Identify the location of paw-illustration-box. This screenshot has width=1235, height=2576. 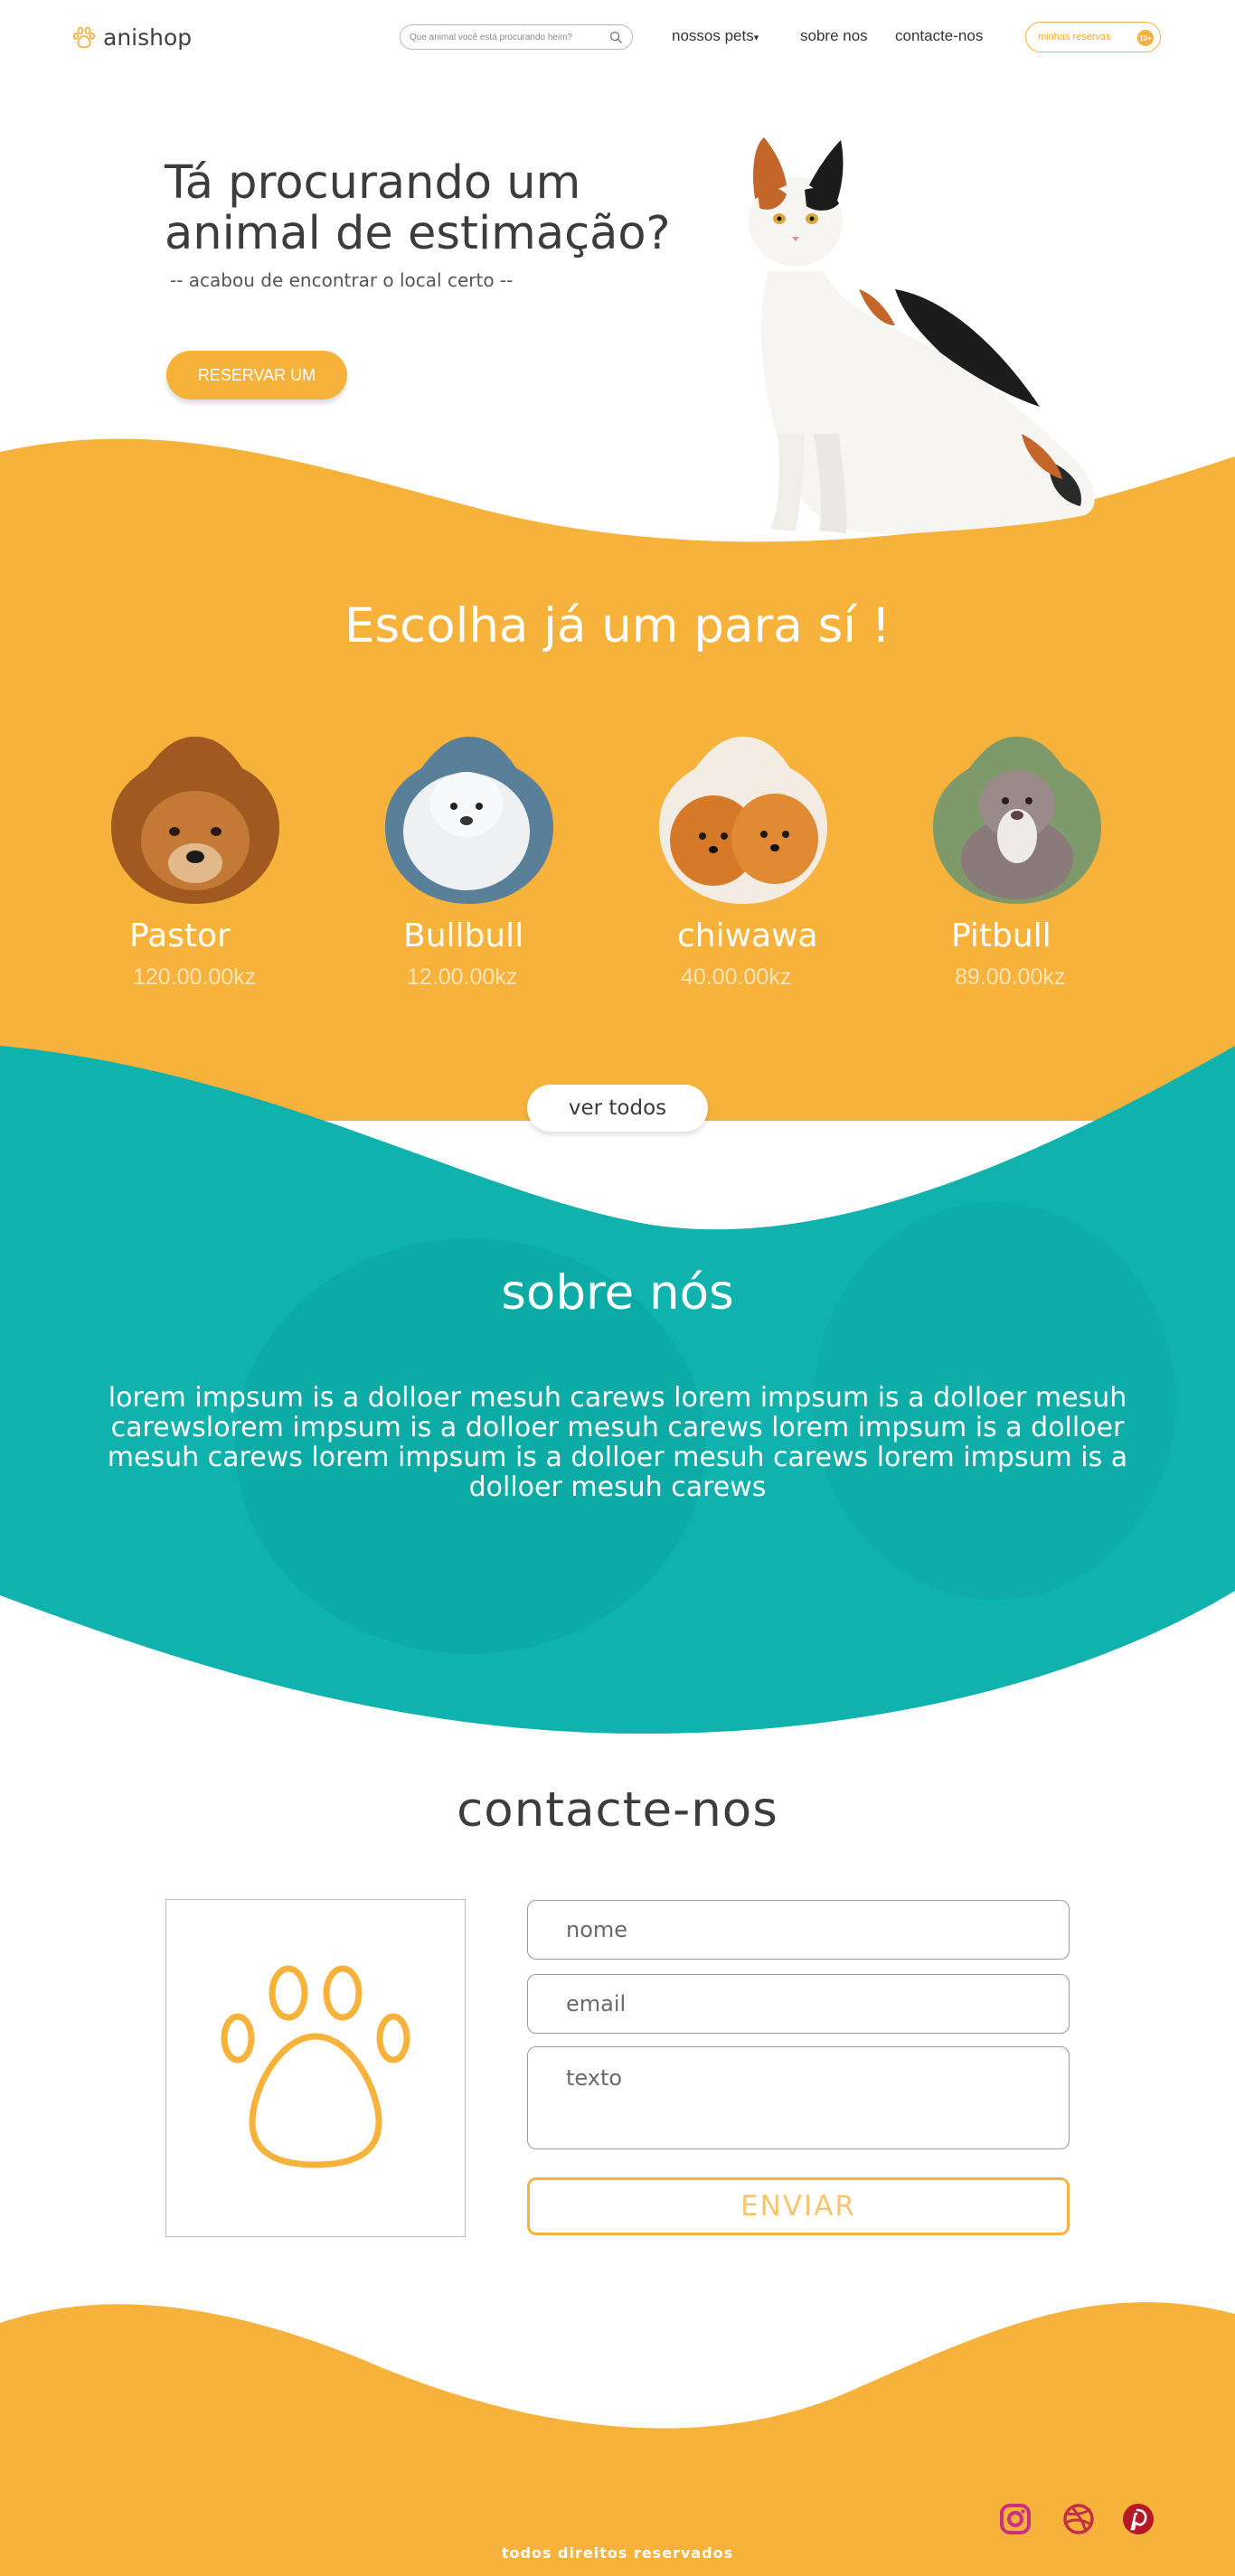
(316, 2068).